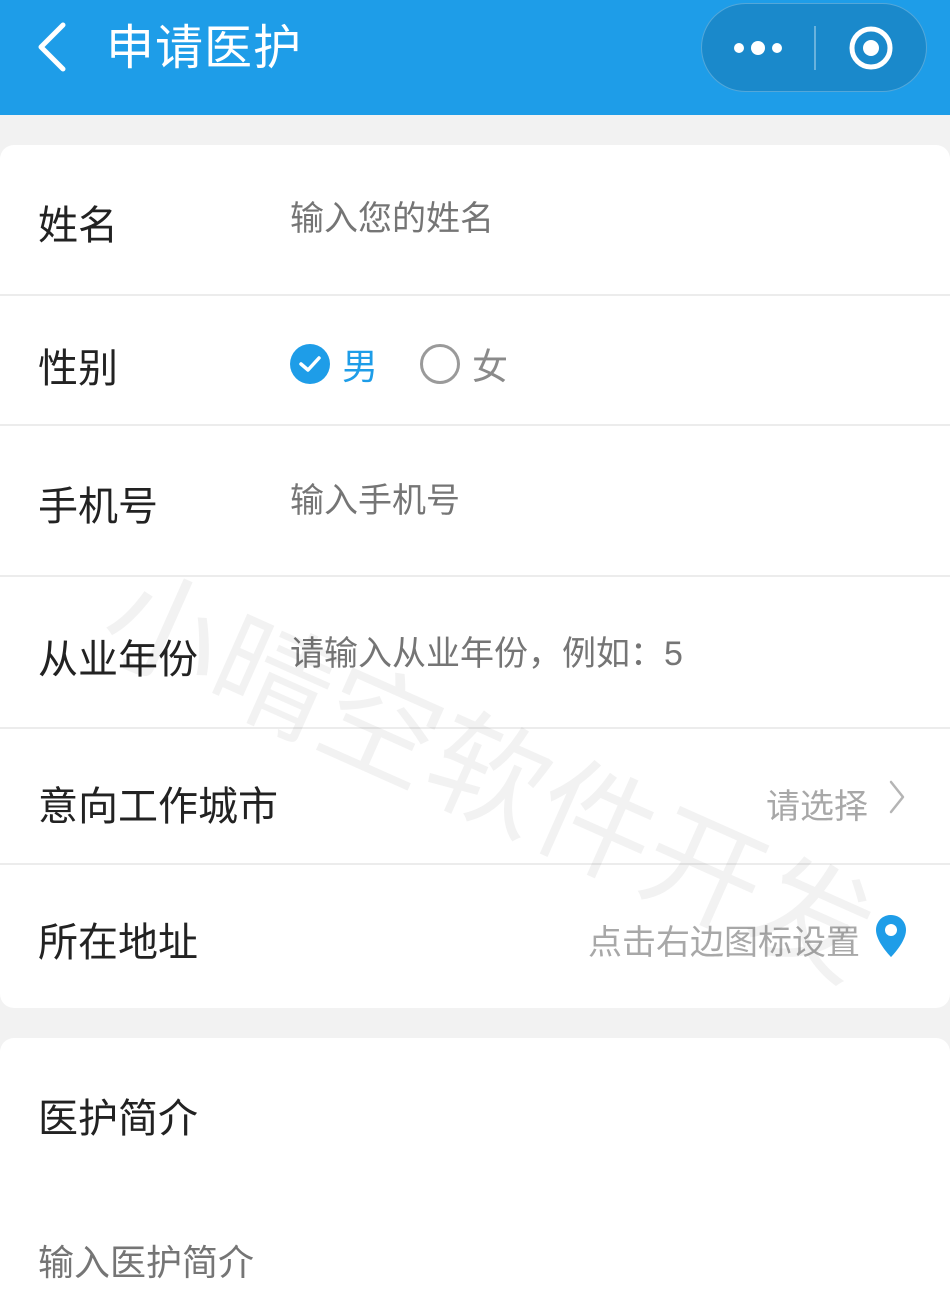  I want to click on name-row: 姓名, so click(475, 220).